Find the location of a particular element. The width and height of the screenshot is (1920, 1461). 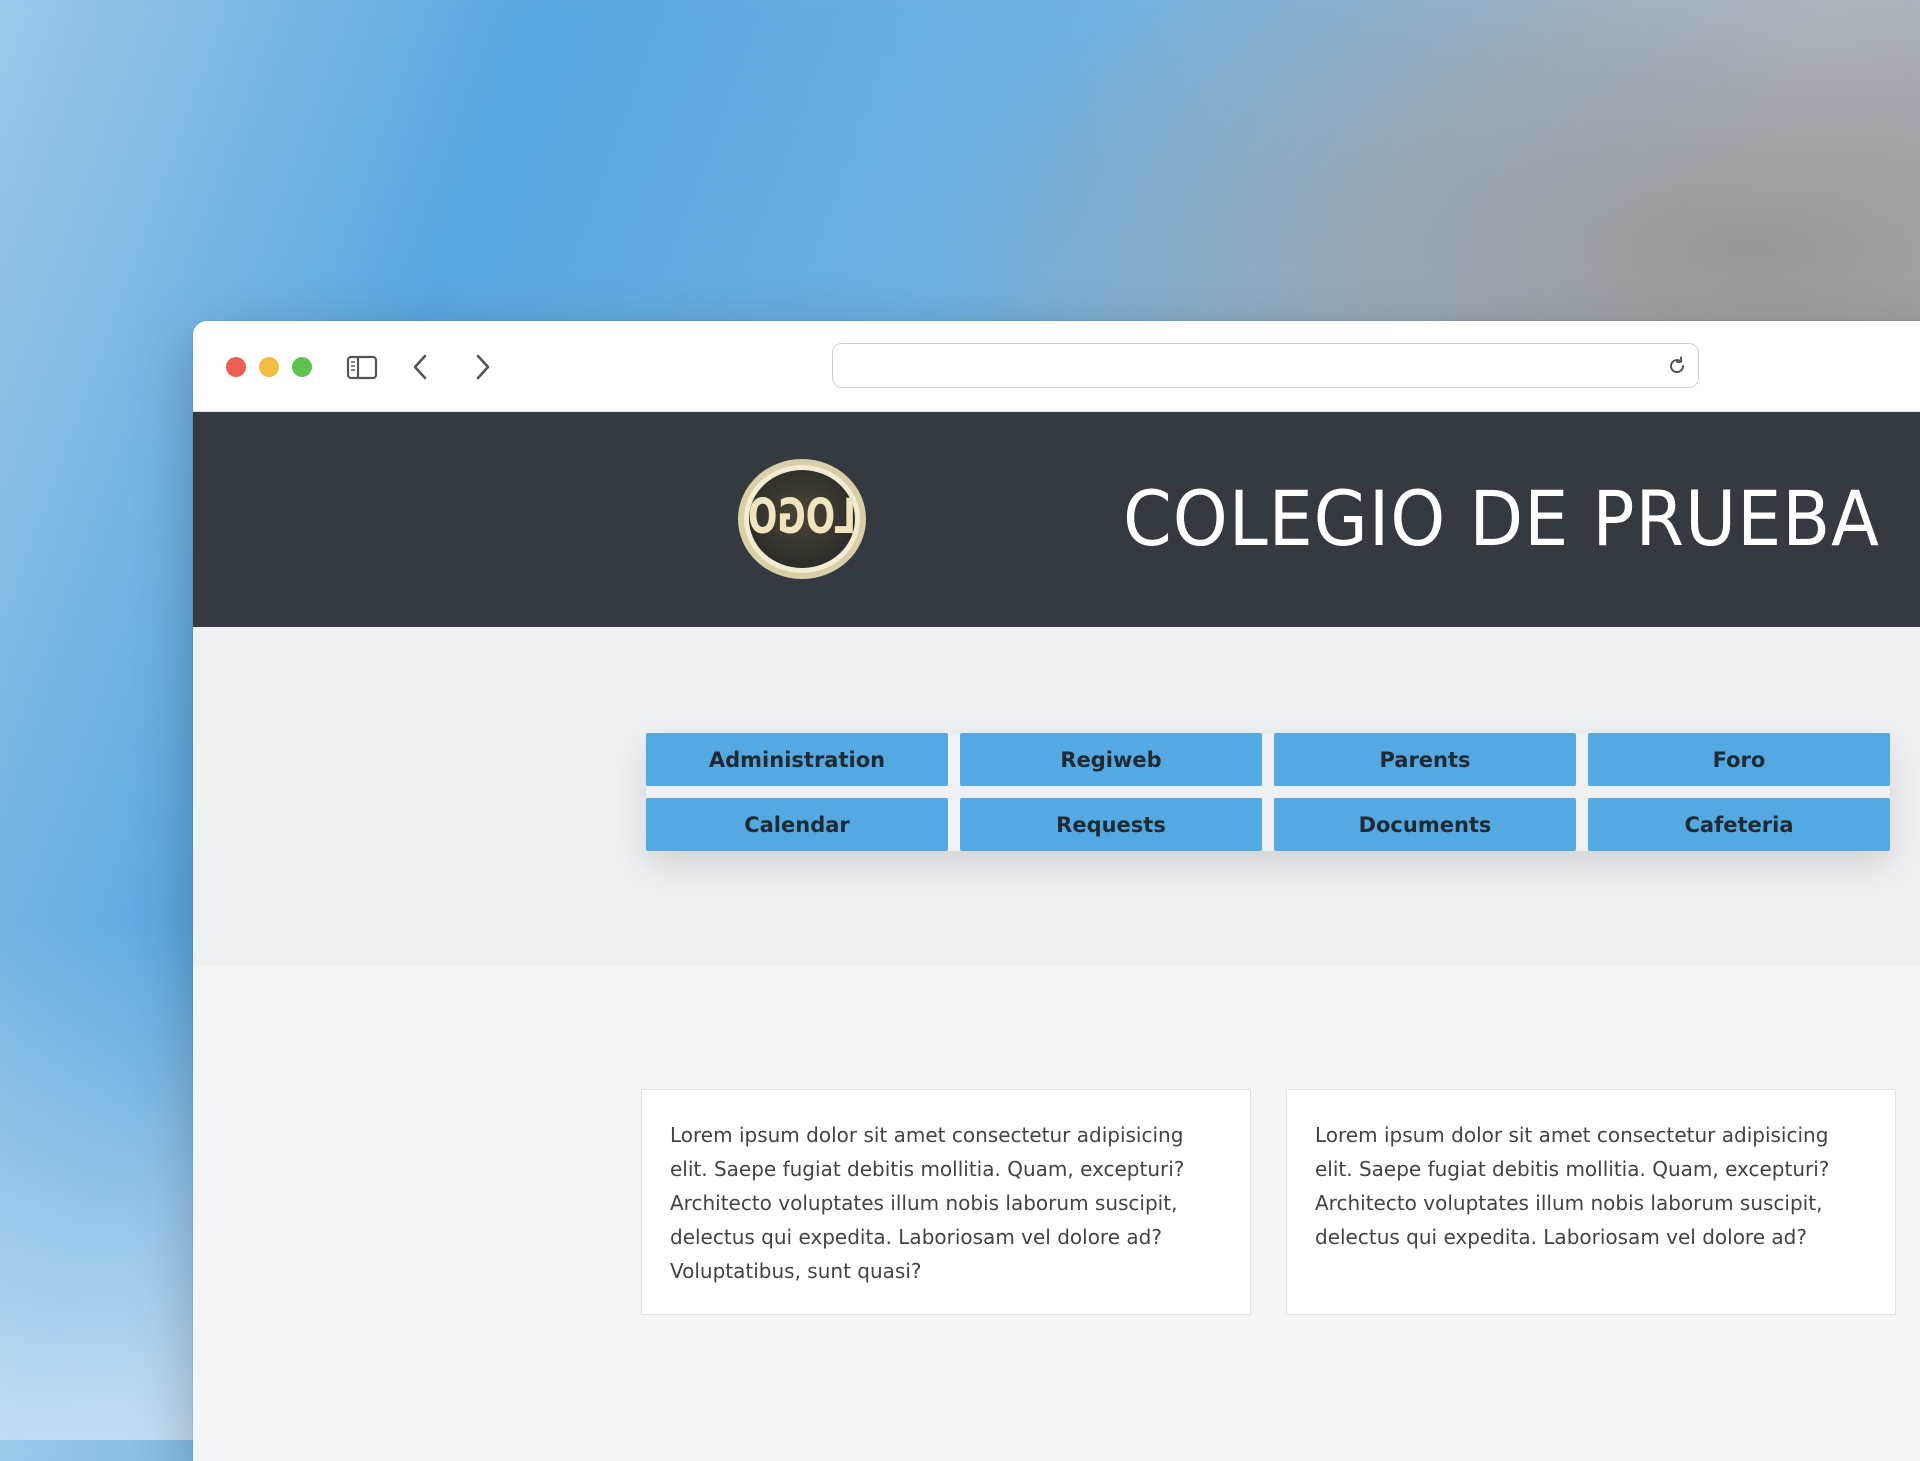

parents-button: Parents is located at coordinates (1425, 759).